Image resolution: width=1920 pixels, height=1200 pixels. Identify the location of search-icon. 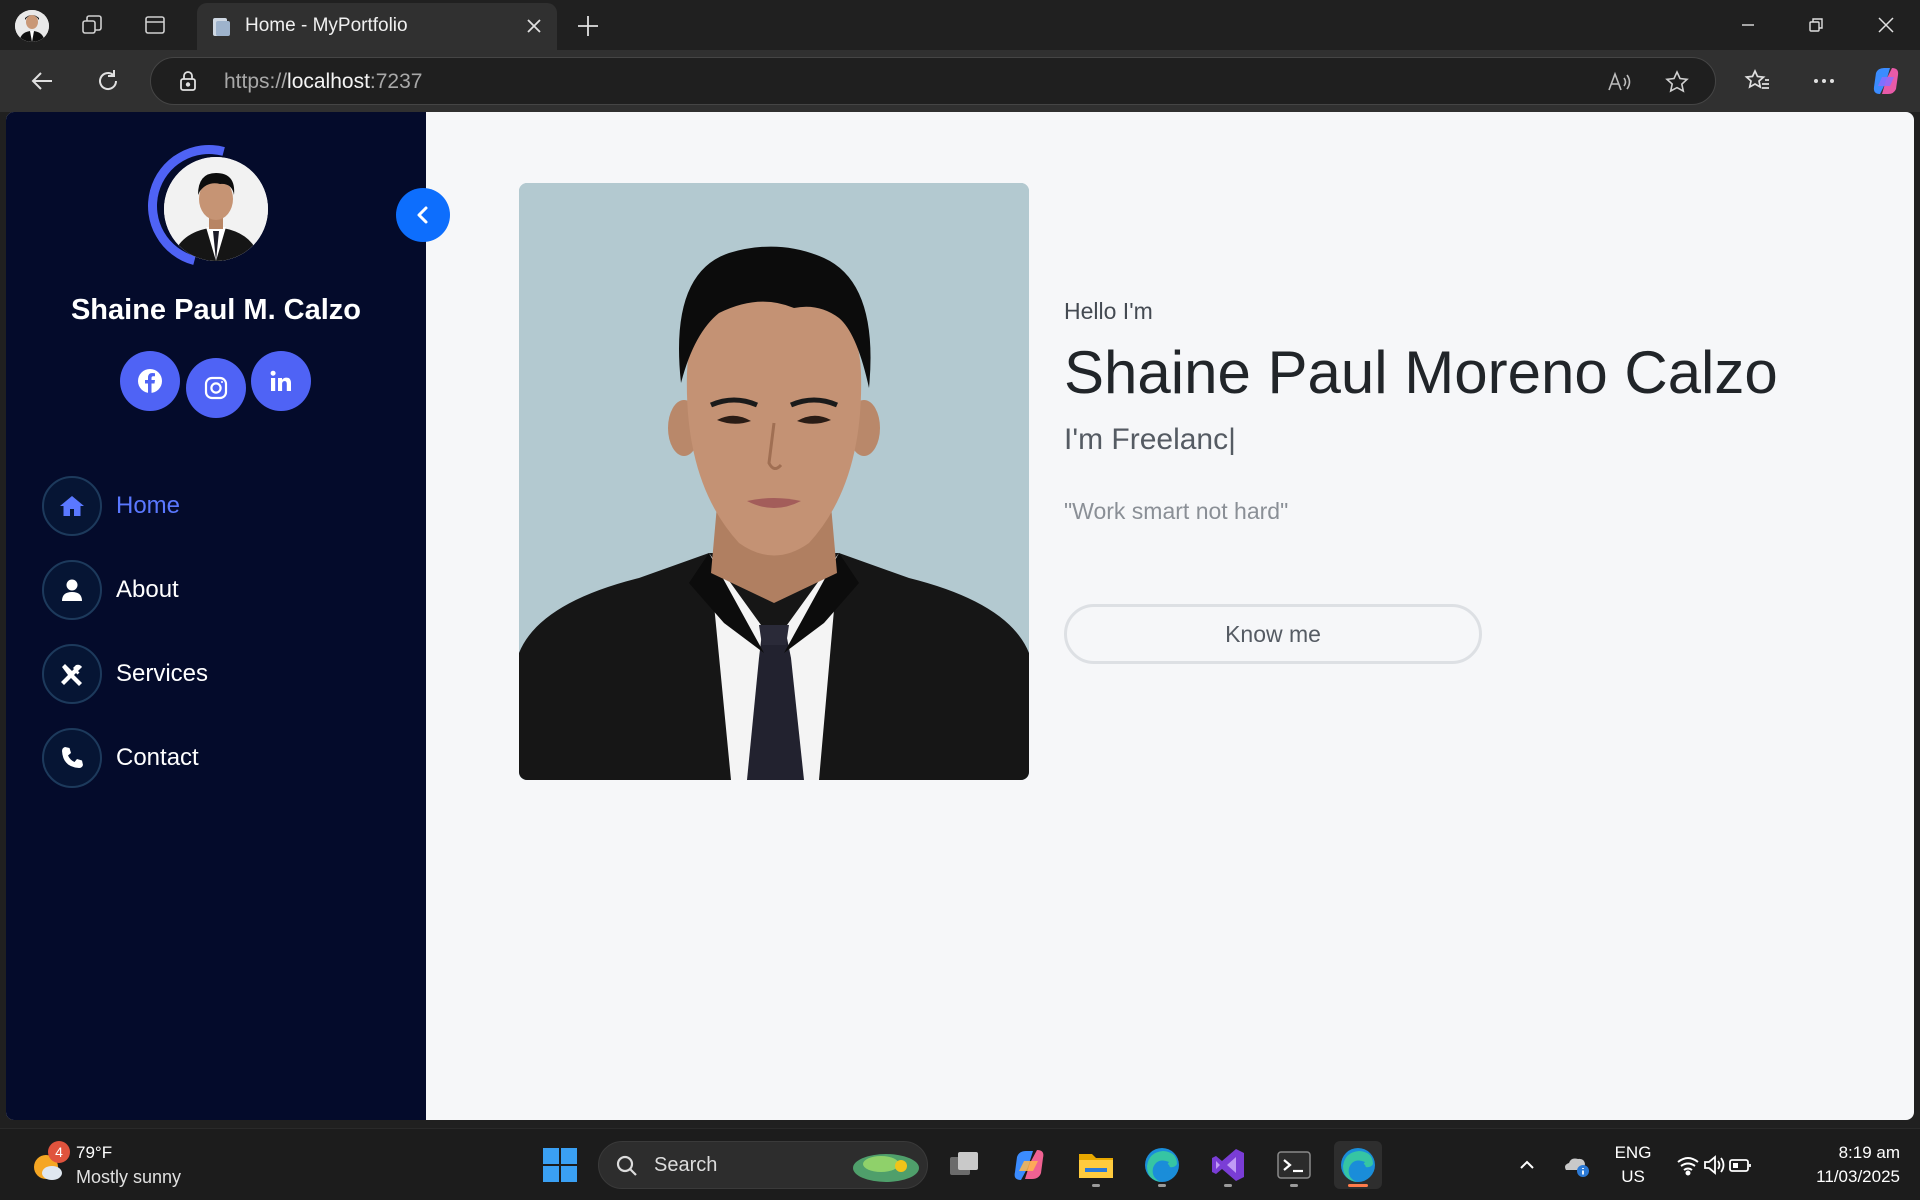
(626, 1165).